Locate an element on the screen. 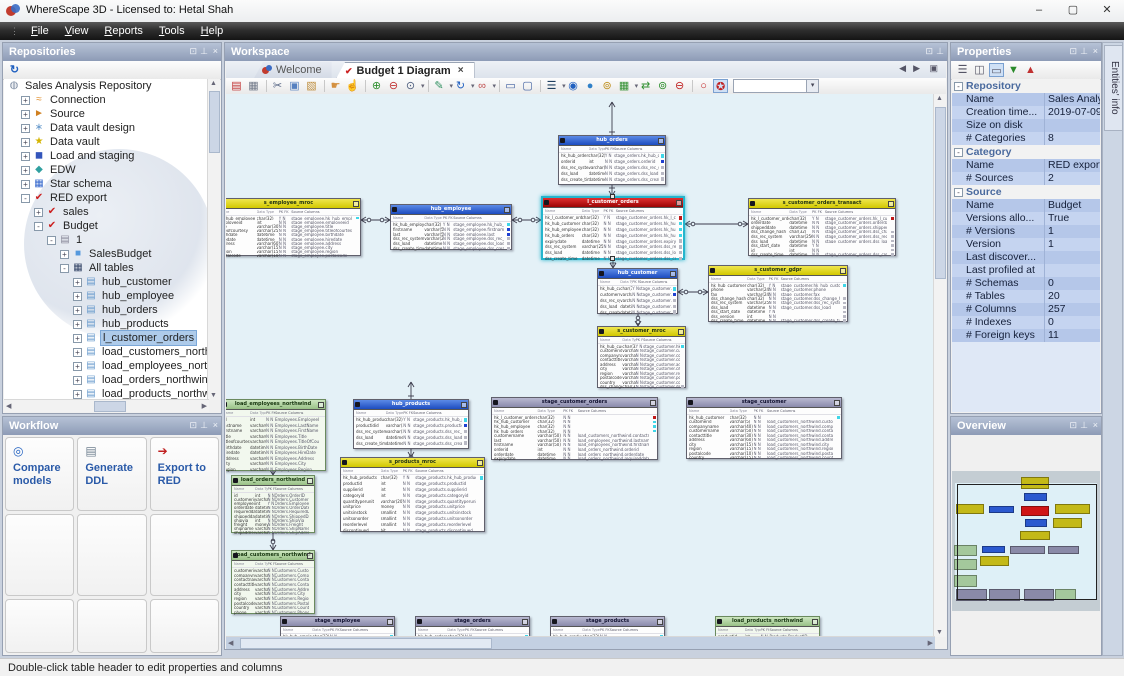  highlight-circle-icon: ○ is located at coordinates (703, 86).